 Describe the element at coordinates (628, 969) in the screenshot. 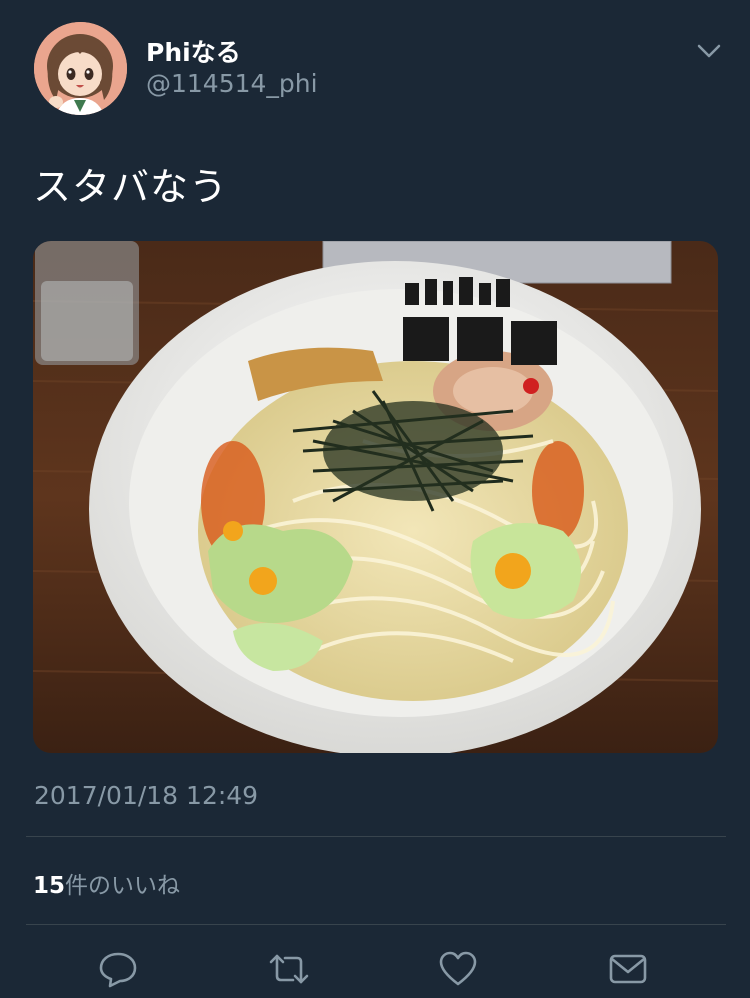

I see `message-icon` at that location.